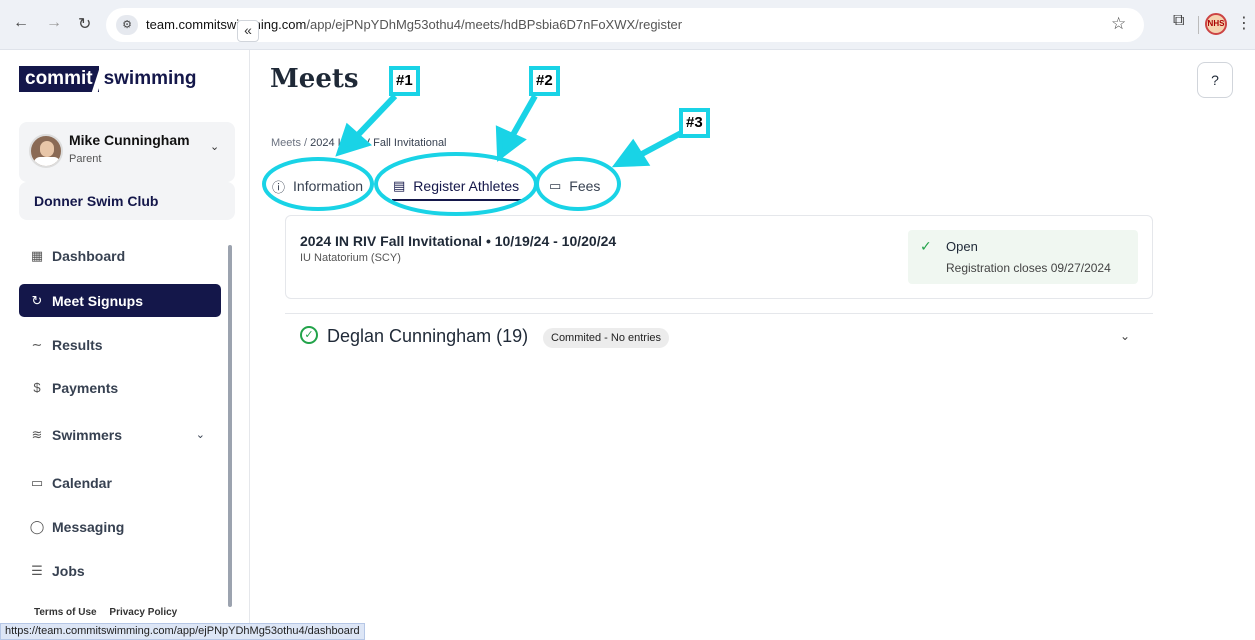 This screenshot has width=1255, height=640. I want to click on collapse-sidebar-button: «, so click(248, 31).